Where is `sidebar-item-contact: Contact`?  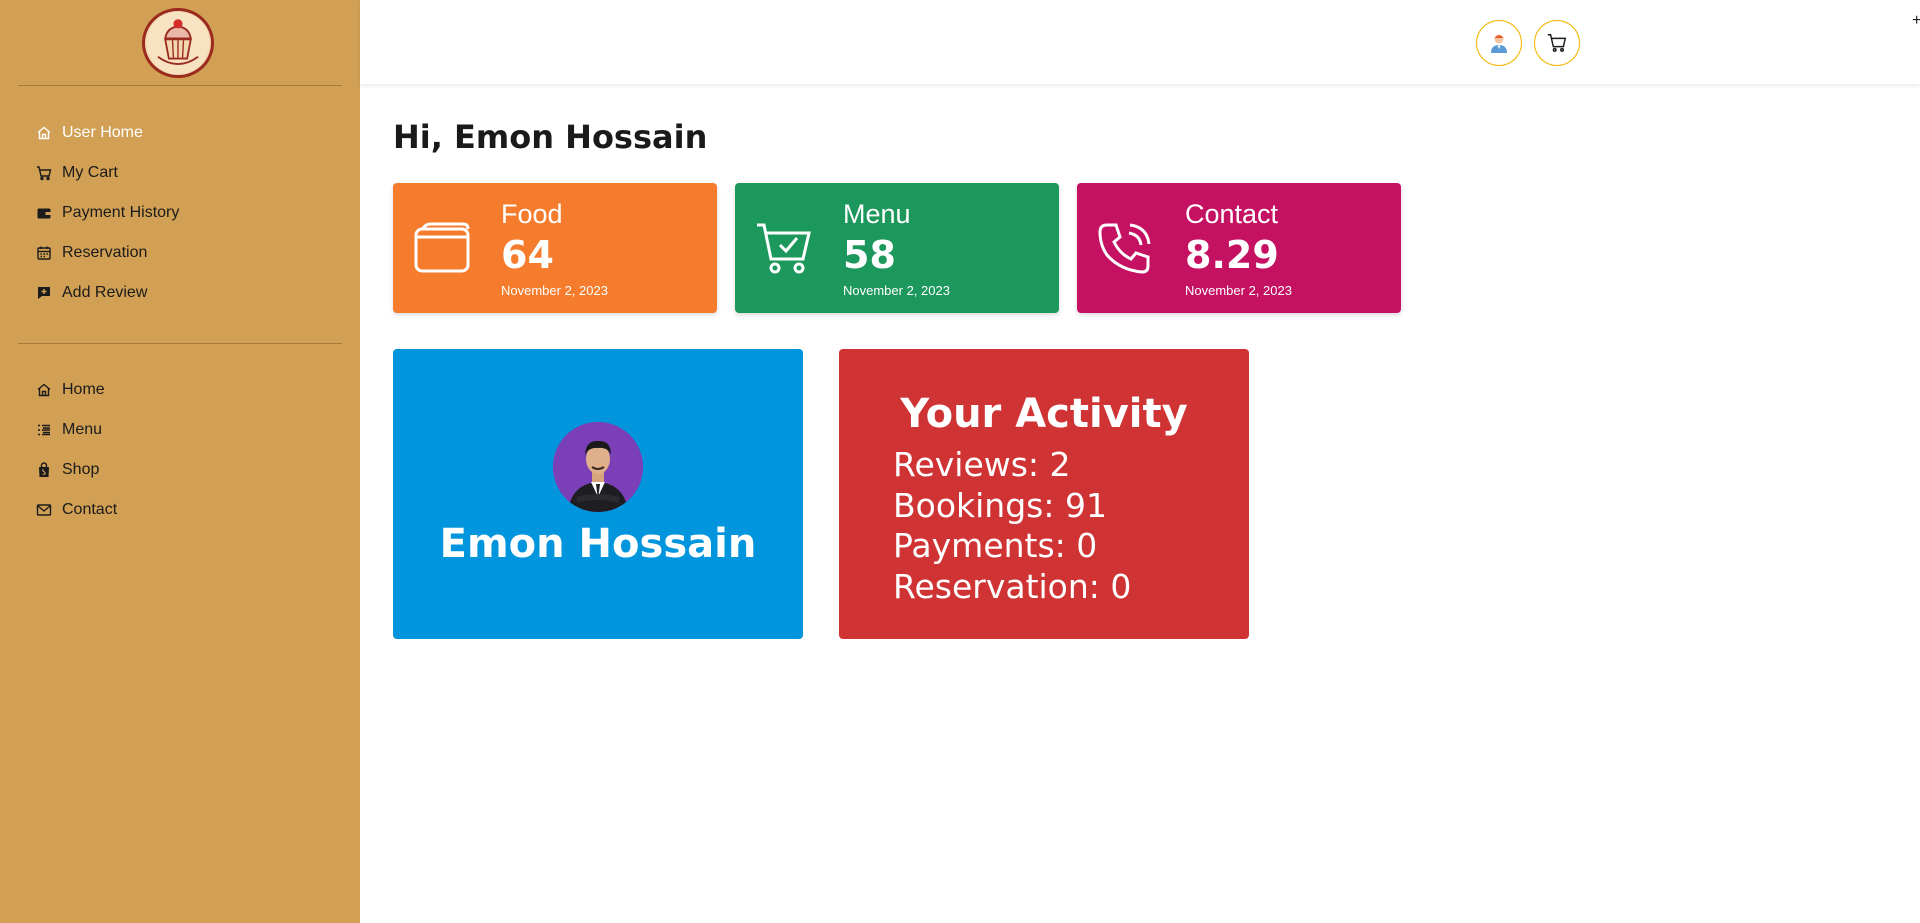
sidebar-item-contact: Contact is located at coordinates (76, 510).